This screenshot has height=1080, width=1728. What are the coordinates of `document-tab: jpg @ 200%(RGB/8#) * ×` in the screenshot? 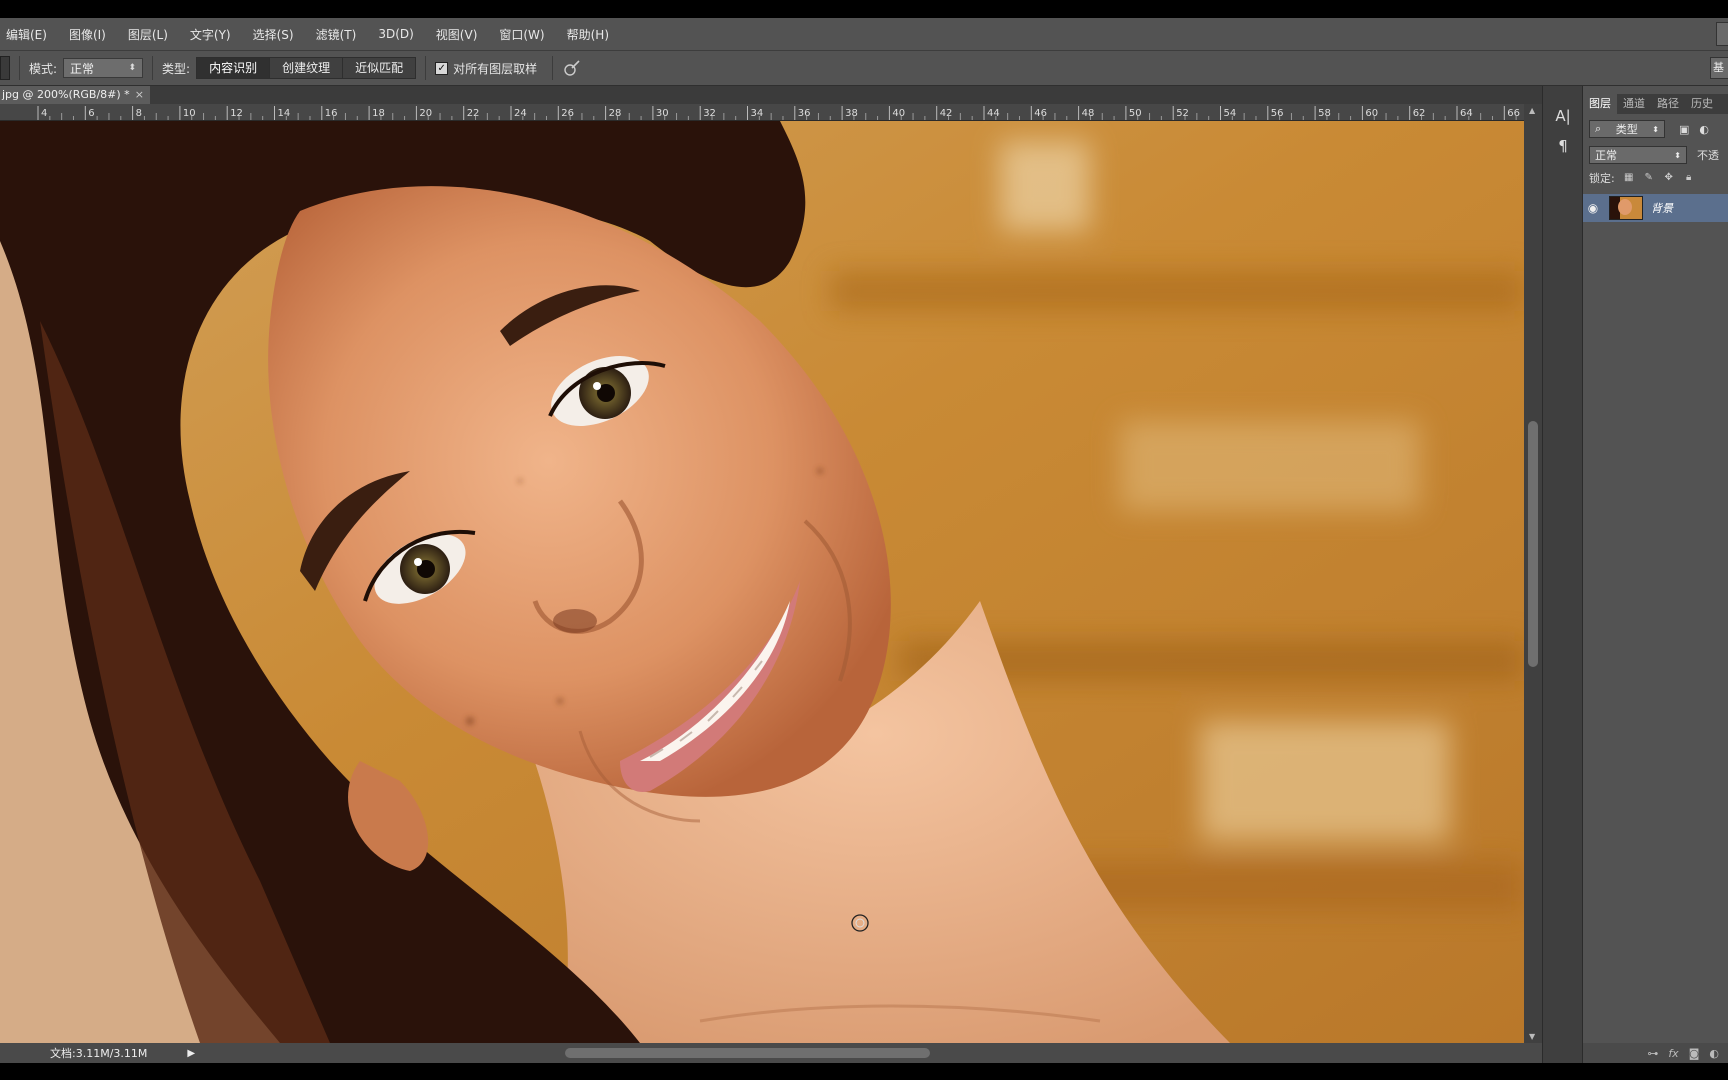 It's located at (75, 95).